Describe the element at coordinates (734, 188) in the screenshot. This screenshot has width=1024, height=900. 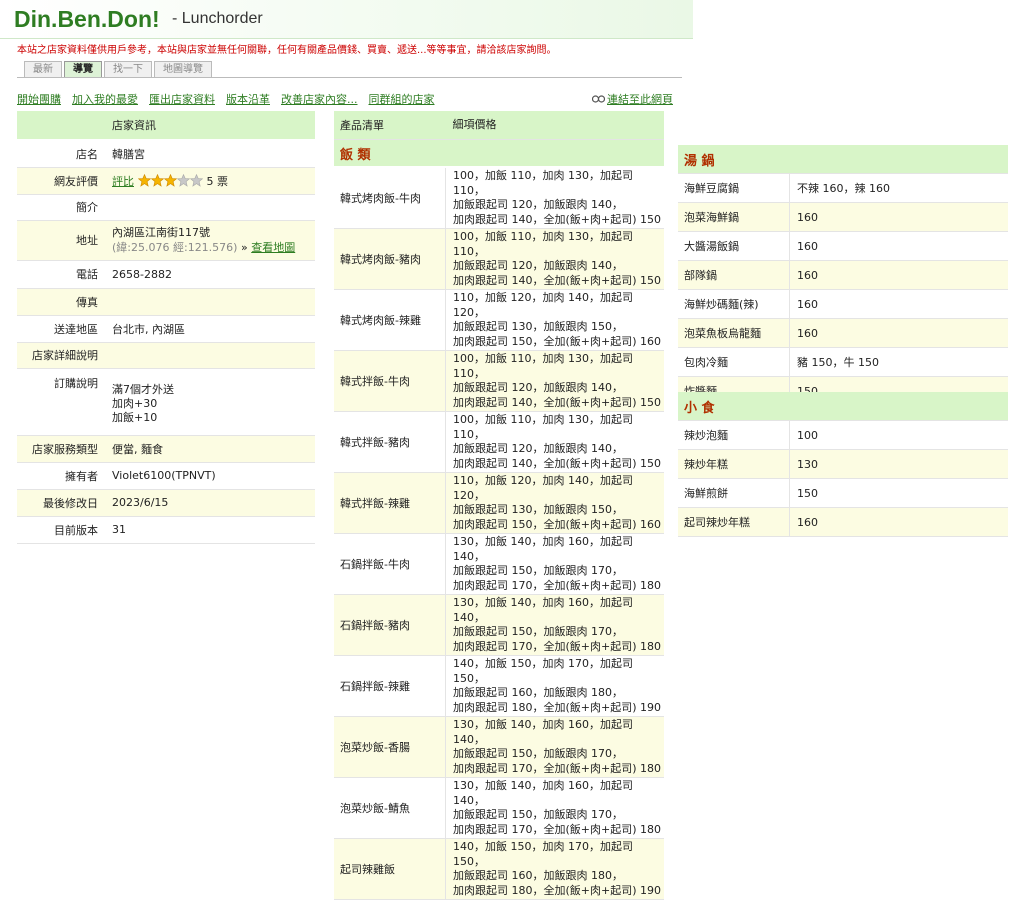
I see `menu-item-name: 海鮮豆腐鍋` at that location.